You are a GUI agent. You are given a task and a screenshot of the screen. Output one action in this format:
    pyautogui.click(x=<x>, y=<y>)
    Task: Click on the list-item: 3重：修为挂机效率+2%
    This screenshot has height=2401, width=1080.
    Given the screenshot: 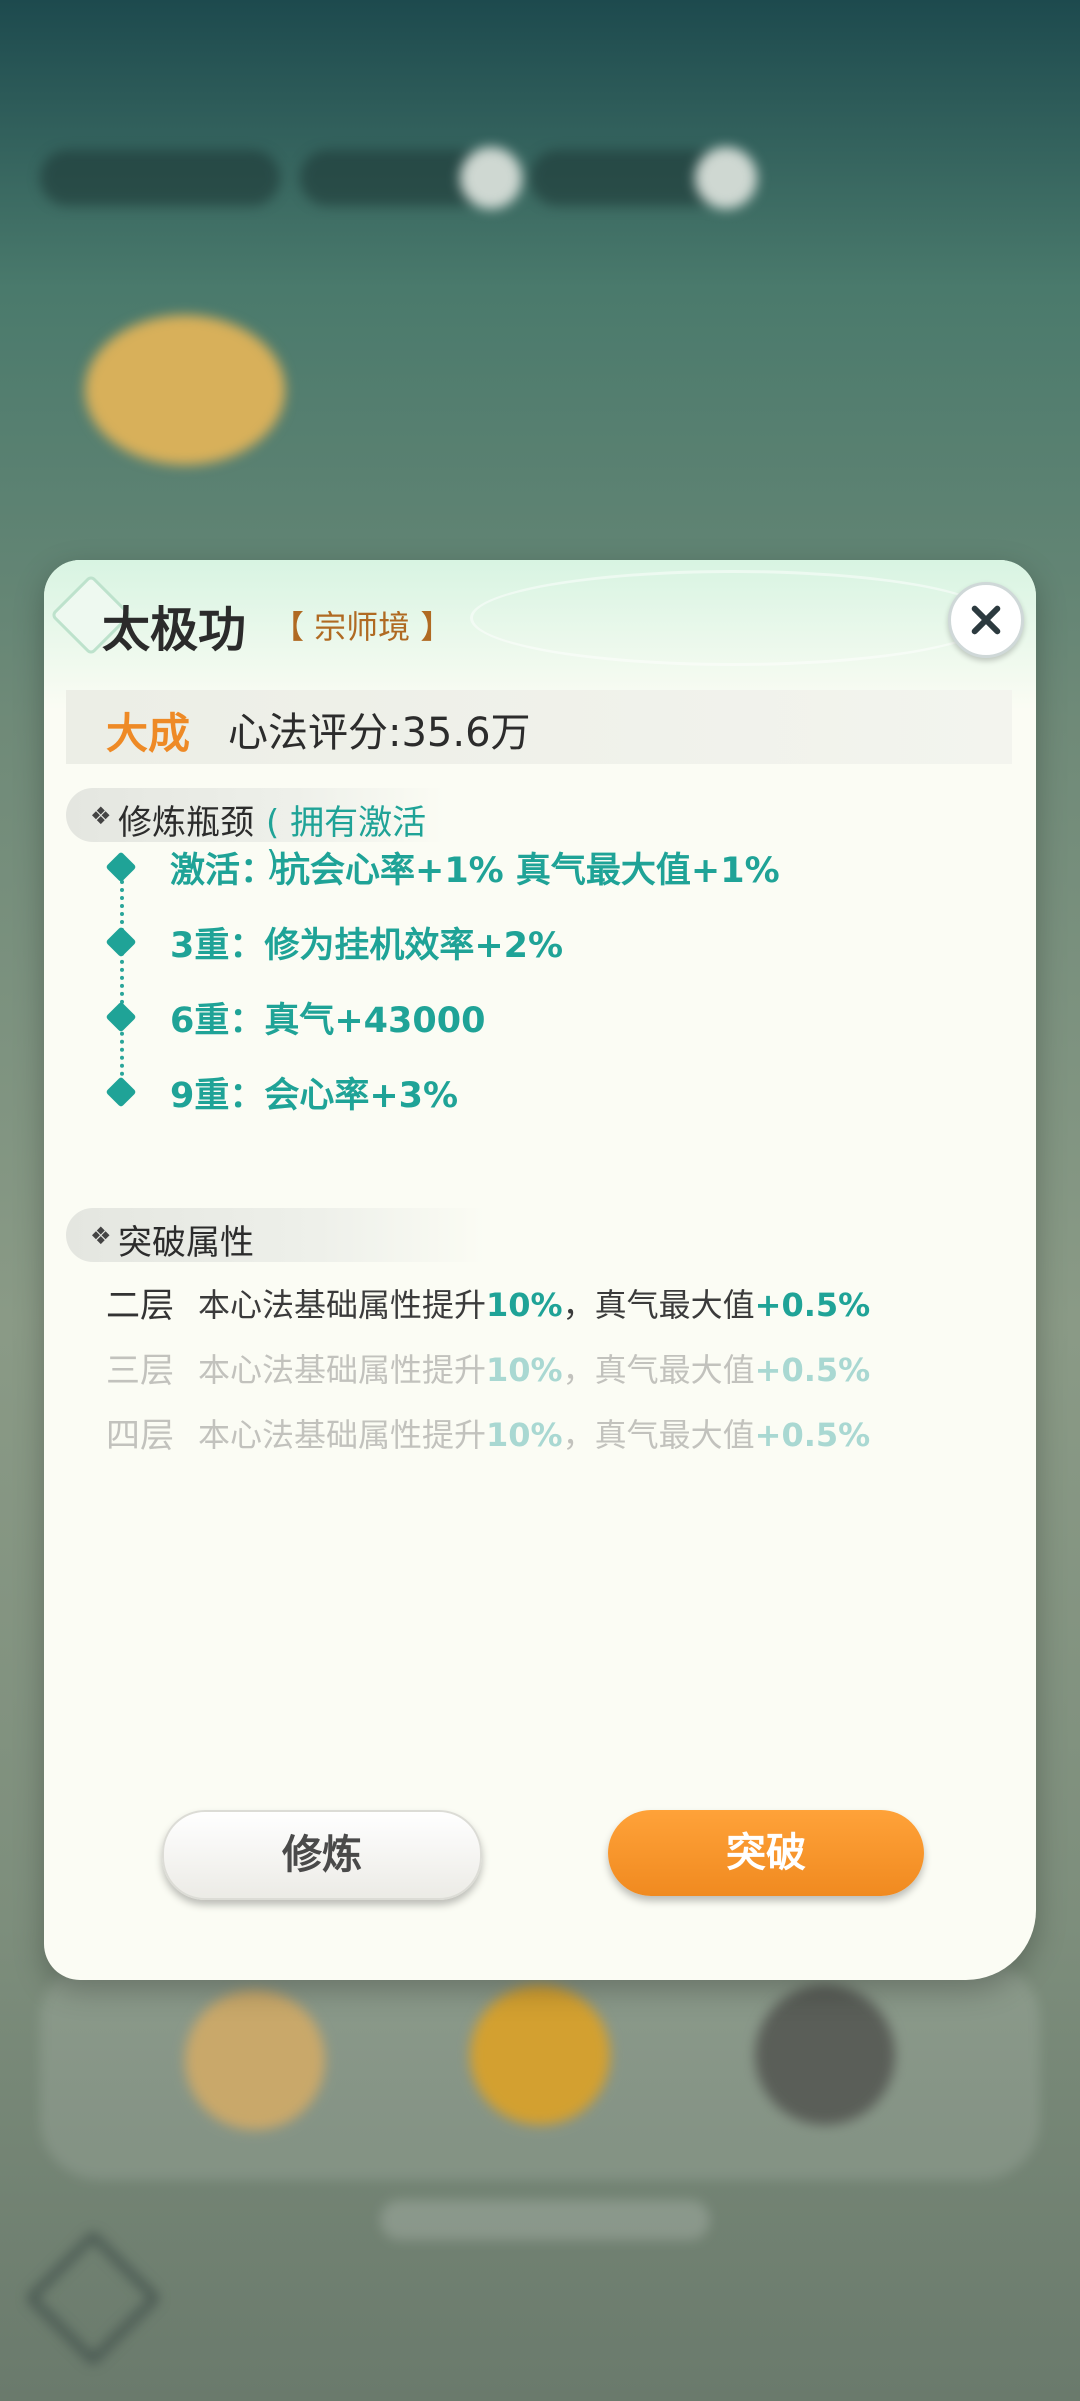 What is the action you would take?
    pyautogui.click(x=540, y=947)
    